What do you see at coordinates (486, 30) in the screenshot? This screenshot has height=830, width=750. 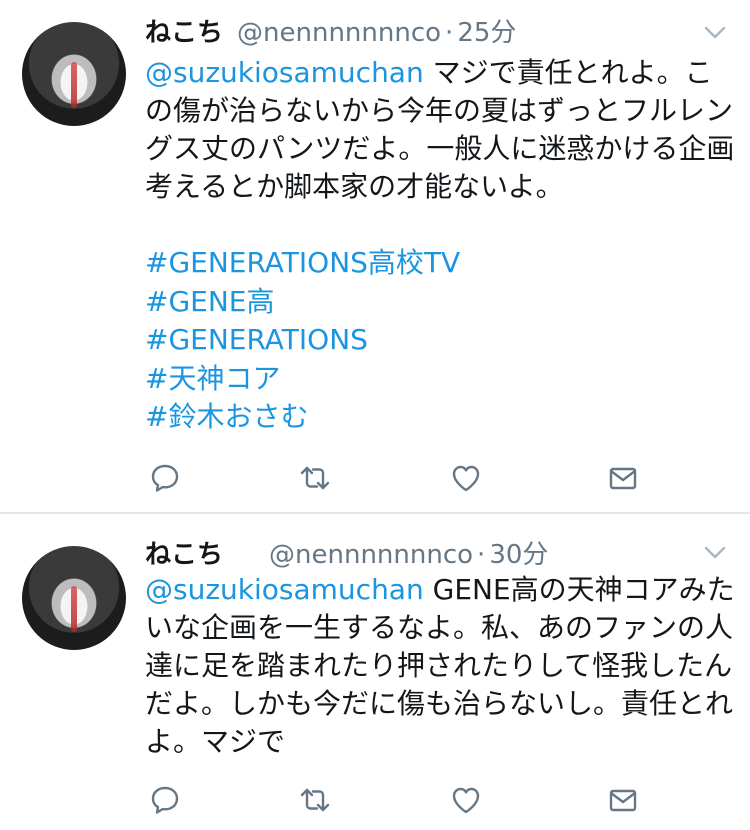 I see `timestamp: 25分` at bounding box center [486, 30].